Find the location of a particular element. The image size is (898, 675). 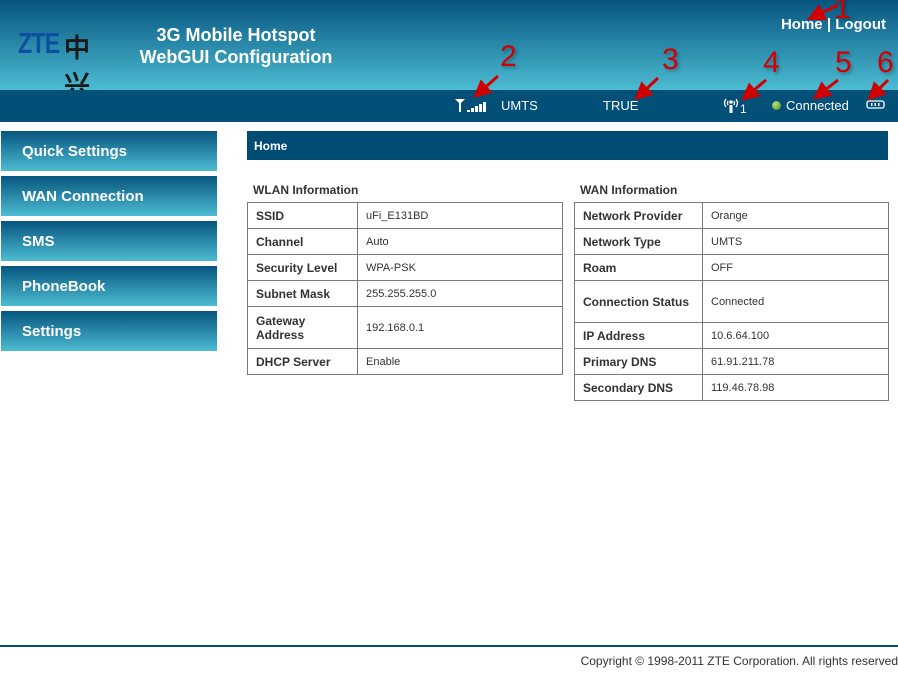

row-label: Connection Status is located at coordinates (638, 301).